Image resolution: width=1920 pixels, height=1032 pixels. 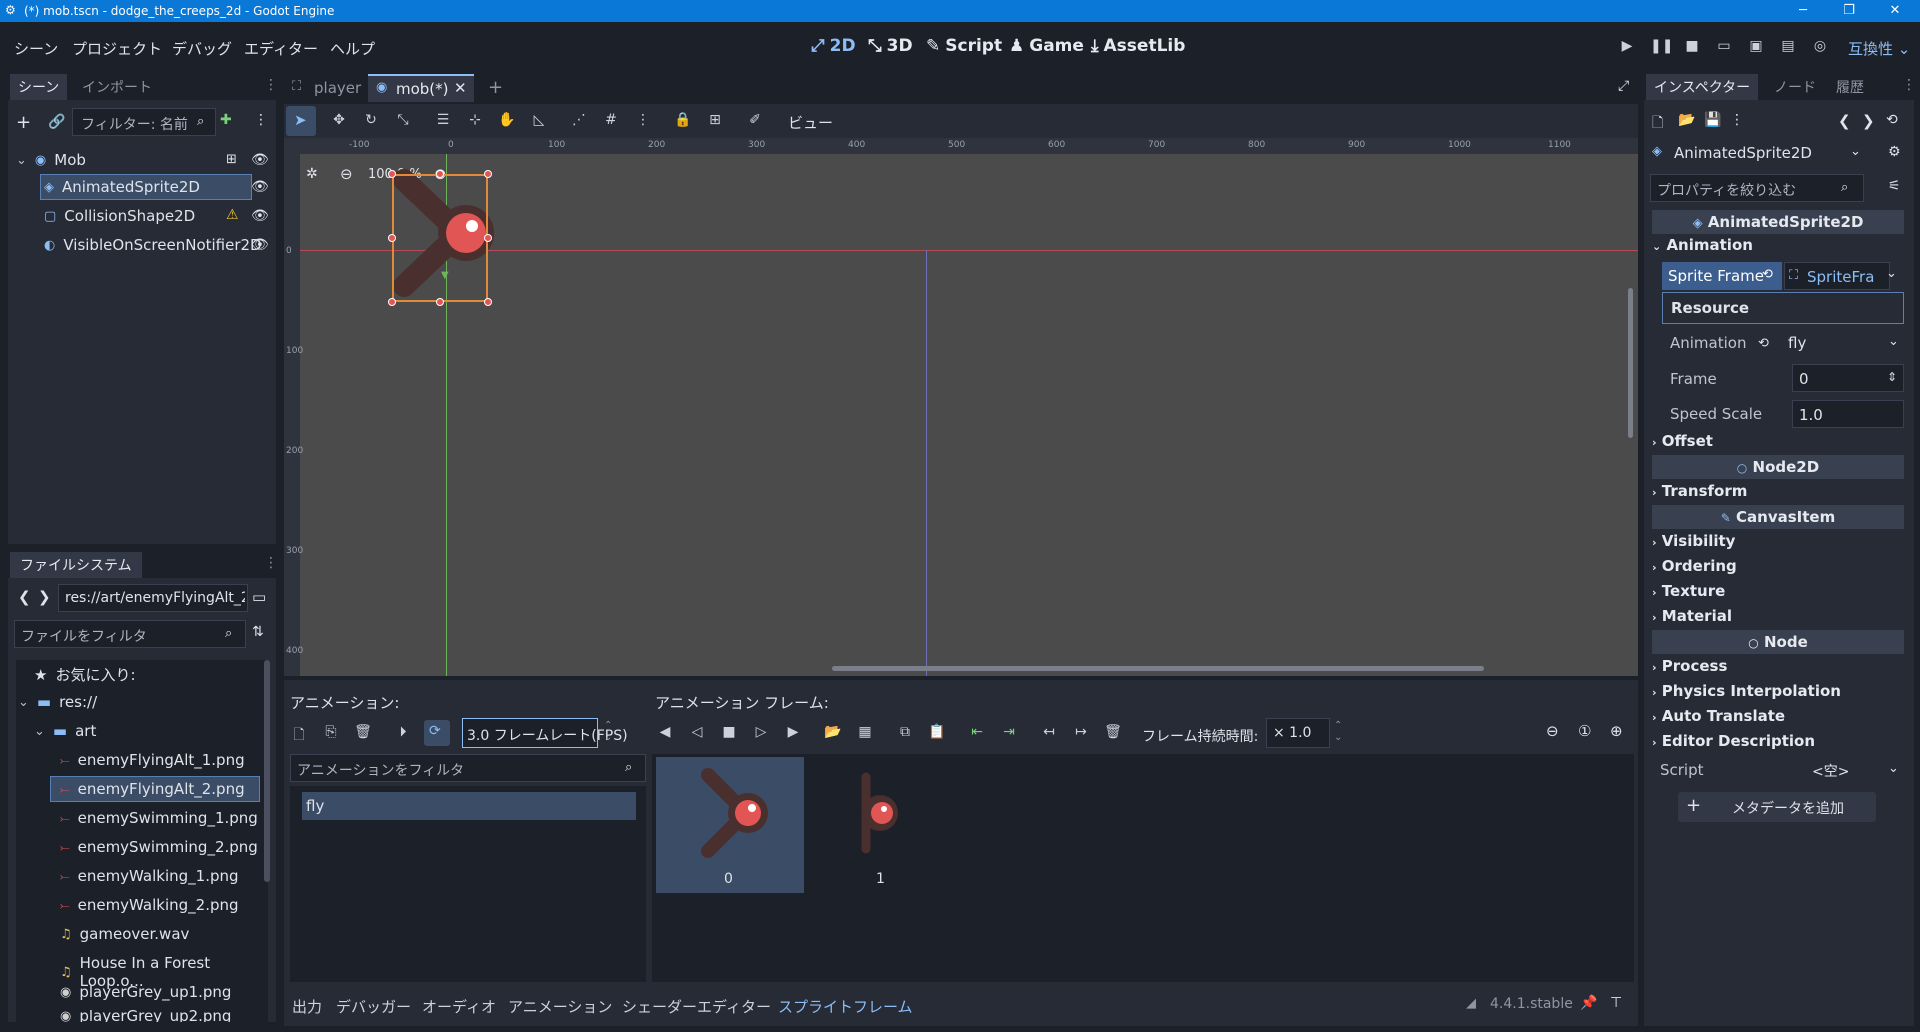 What do you see at coordinates (1783, 308) in the screenshot?
I see `subresource-resource: Resource` at bounding box center [1783, 308].